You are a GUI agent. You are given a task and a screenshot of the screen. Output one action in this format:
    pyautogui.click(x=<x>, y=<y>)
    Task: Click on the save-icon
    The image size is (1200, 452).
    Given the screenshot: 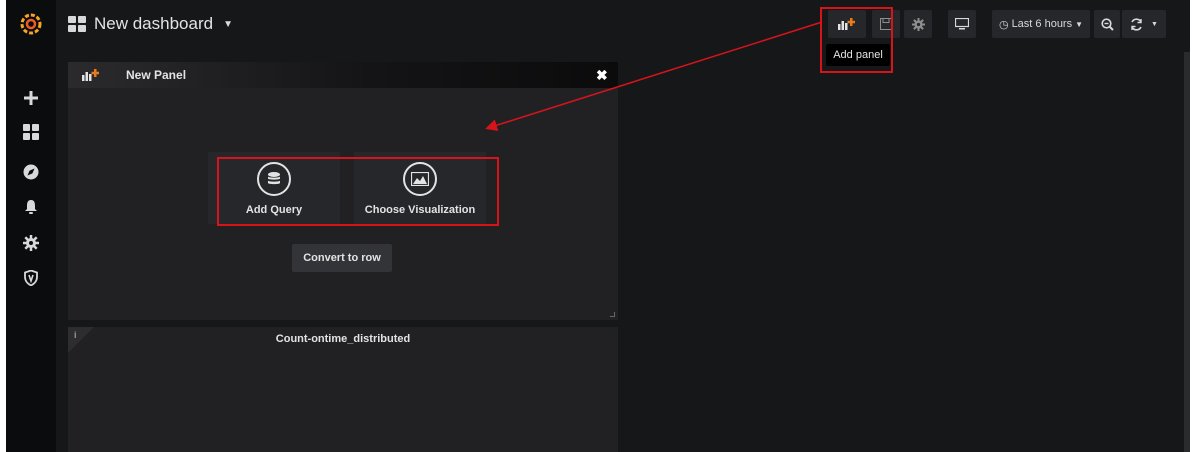 What is the action you would take?
    pyautogui.click(x=886, y=24)
    